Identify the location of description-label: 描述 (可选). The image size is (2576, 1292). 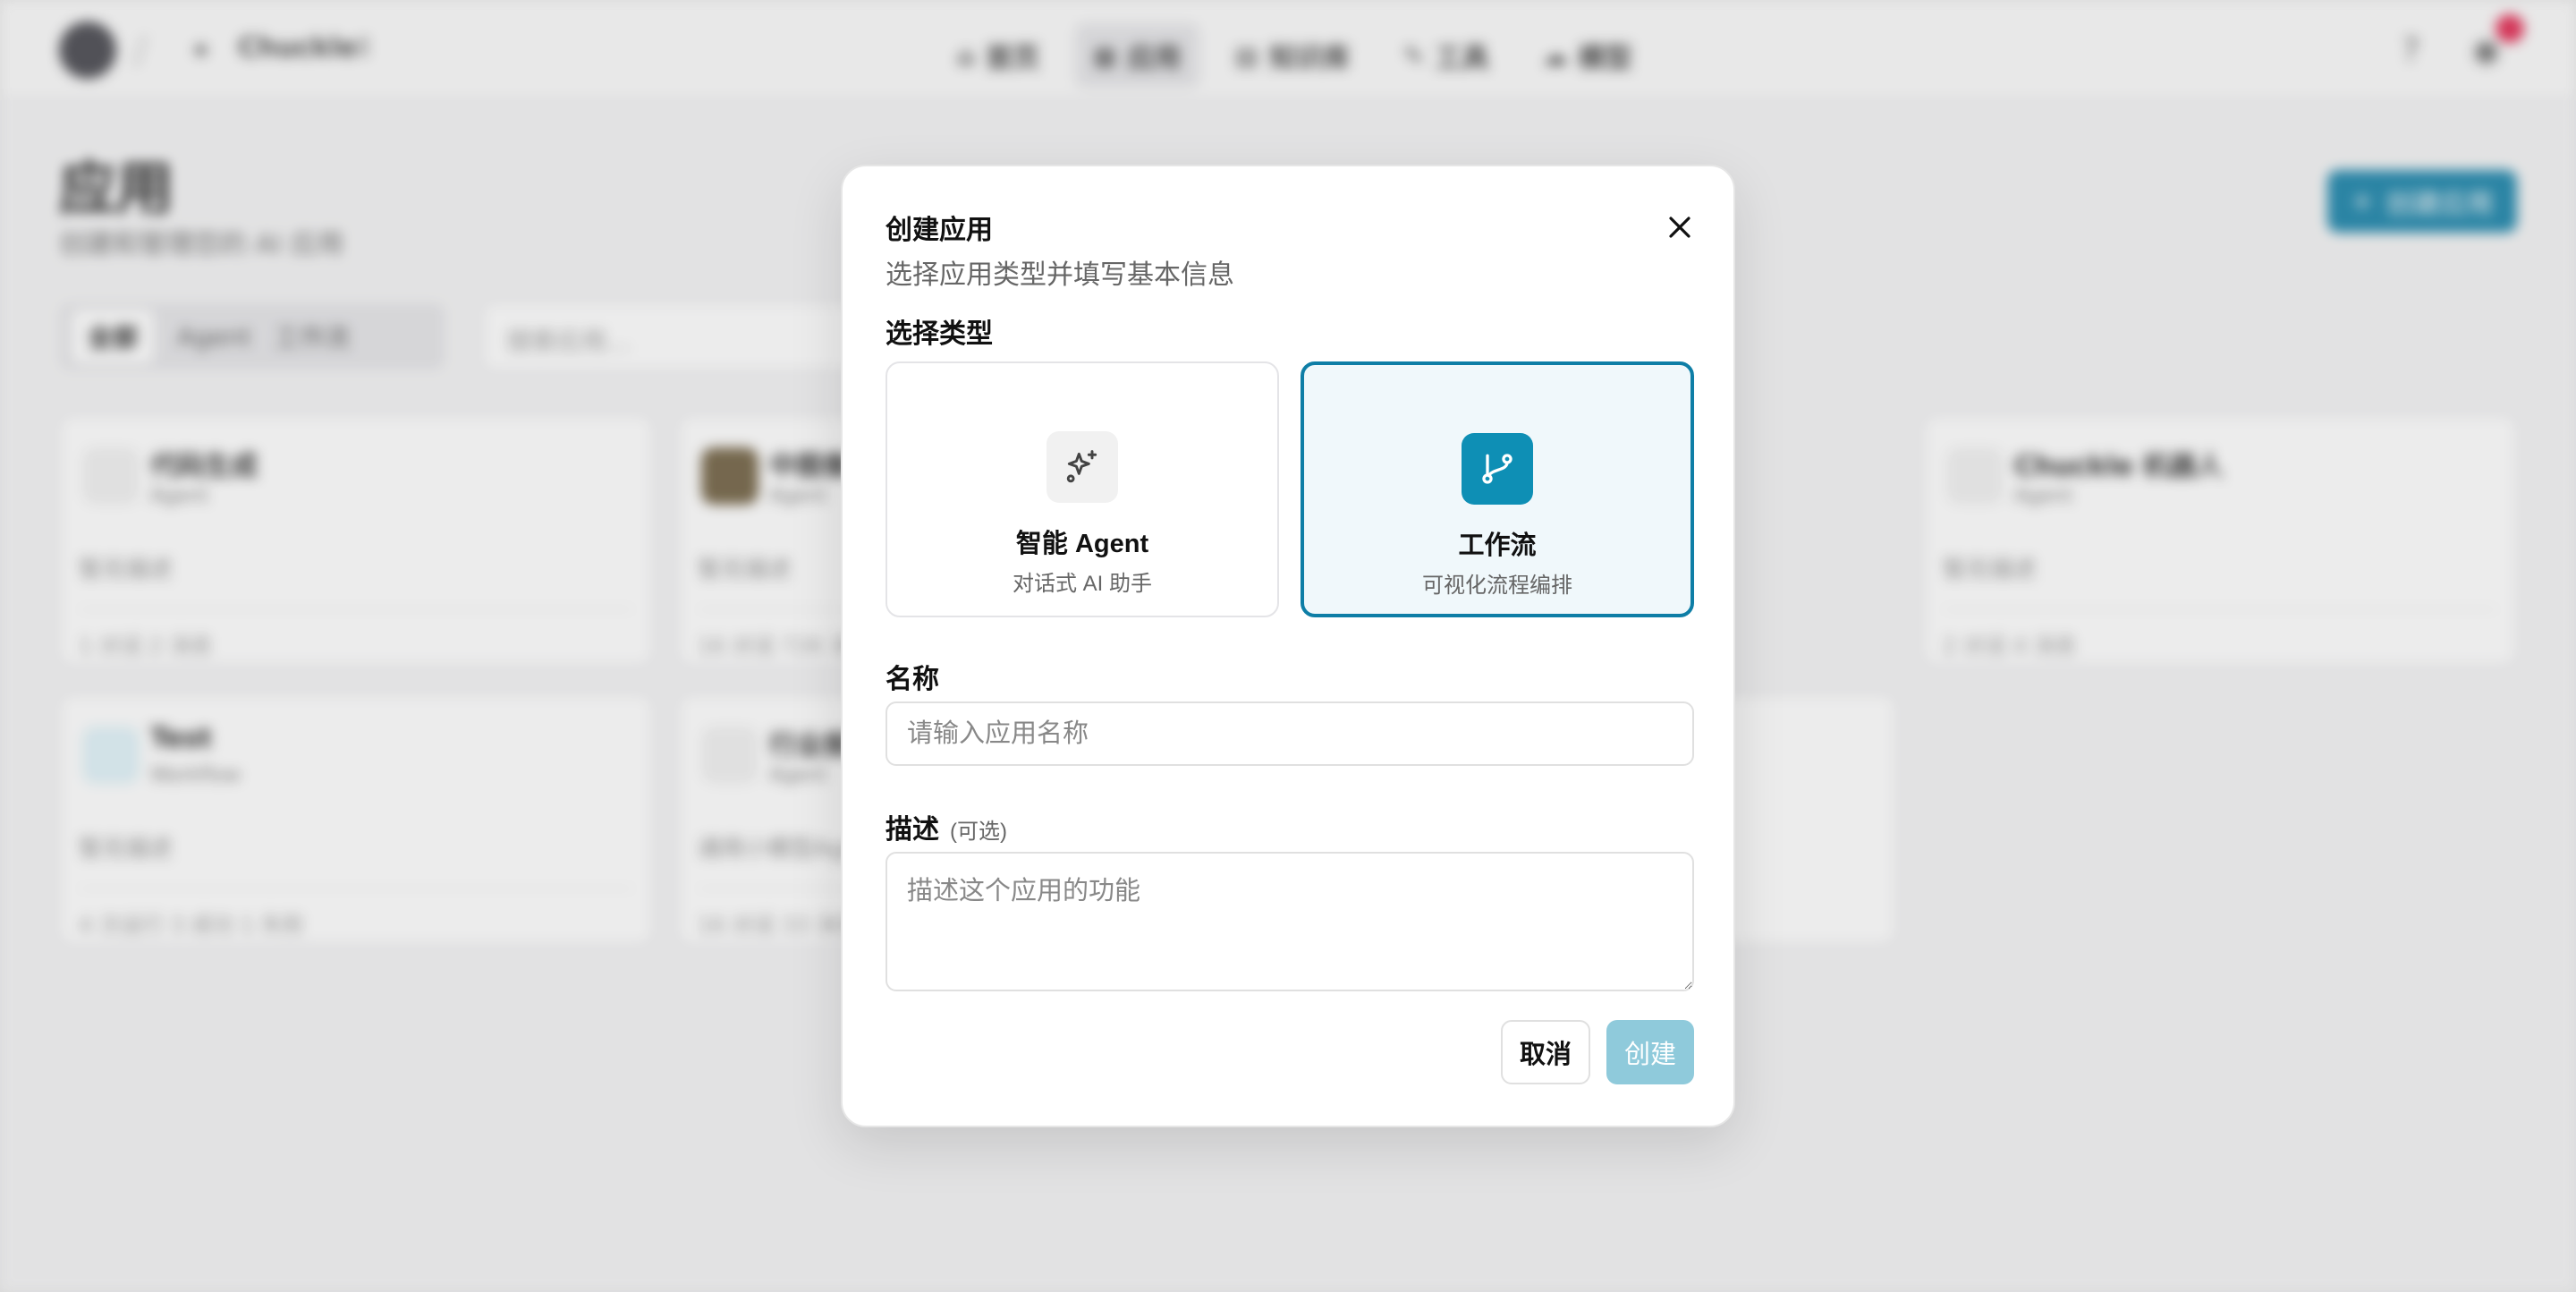
(946, 826).